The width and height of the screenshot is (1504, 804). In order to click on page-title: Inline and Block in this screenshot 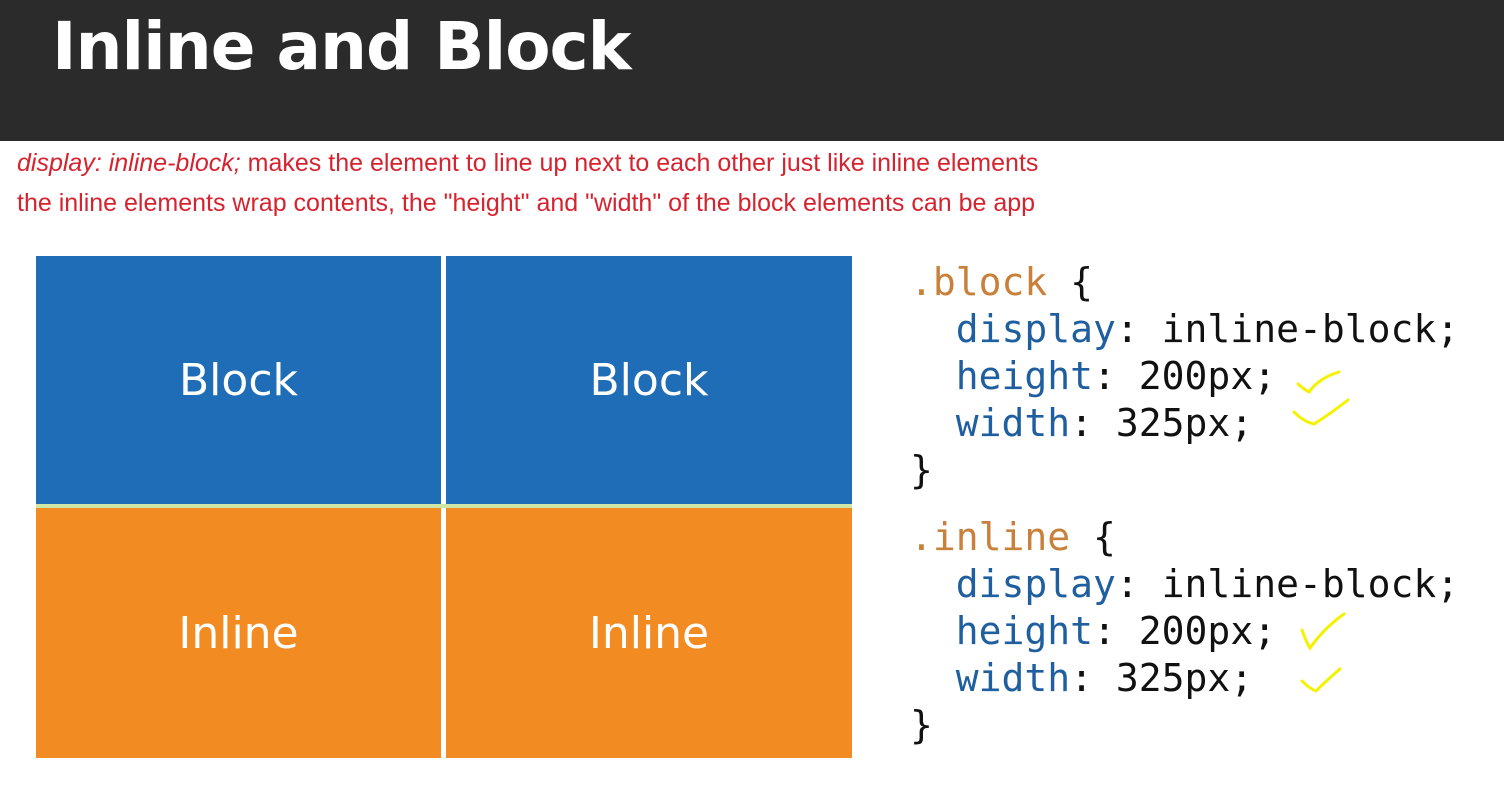, I will do `click(342, 46)`.